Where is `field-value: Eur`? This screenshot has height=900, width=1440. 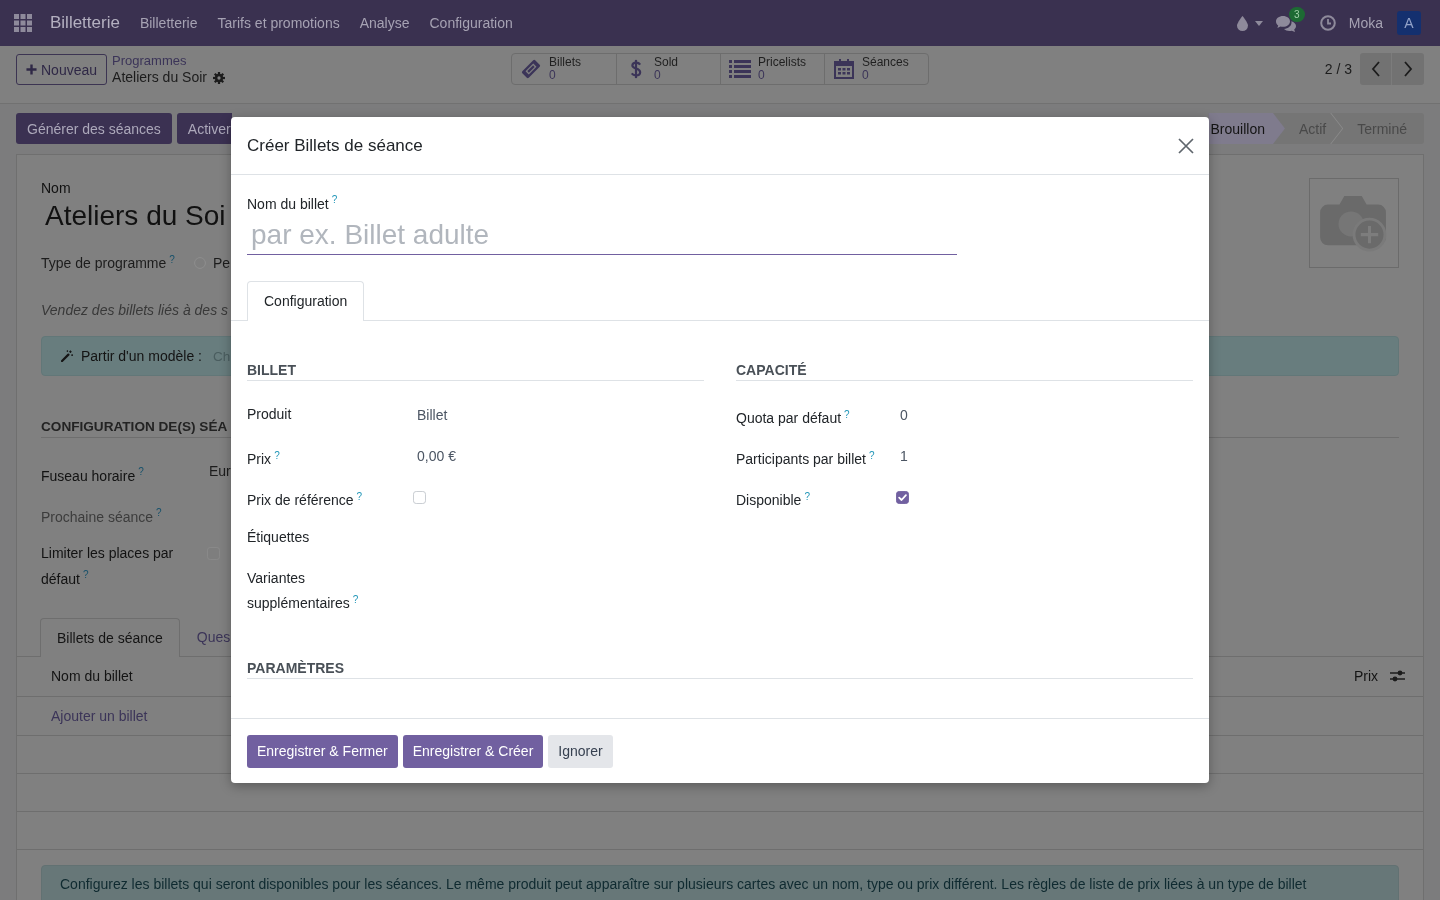 field-value: Eur is located at coordinates (220, 471).